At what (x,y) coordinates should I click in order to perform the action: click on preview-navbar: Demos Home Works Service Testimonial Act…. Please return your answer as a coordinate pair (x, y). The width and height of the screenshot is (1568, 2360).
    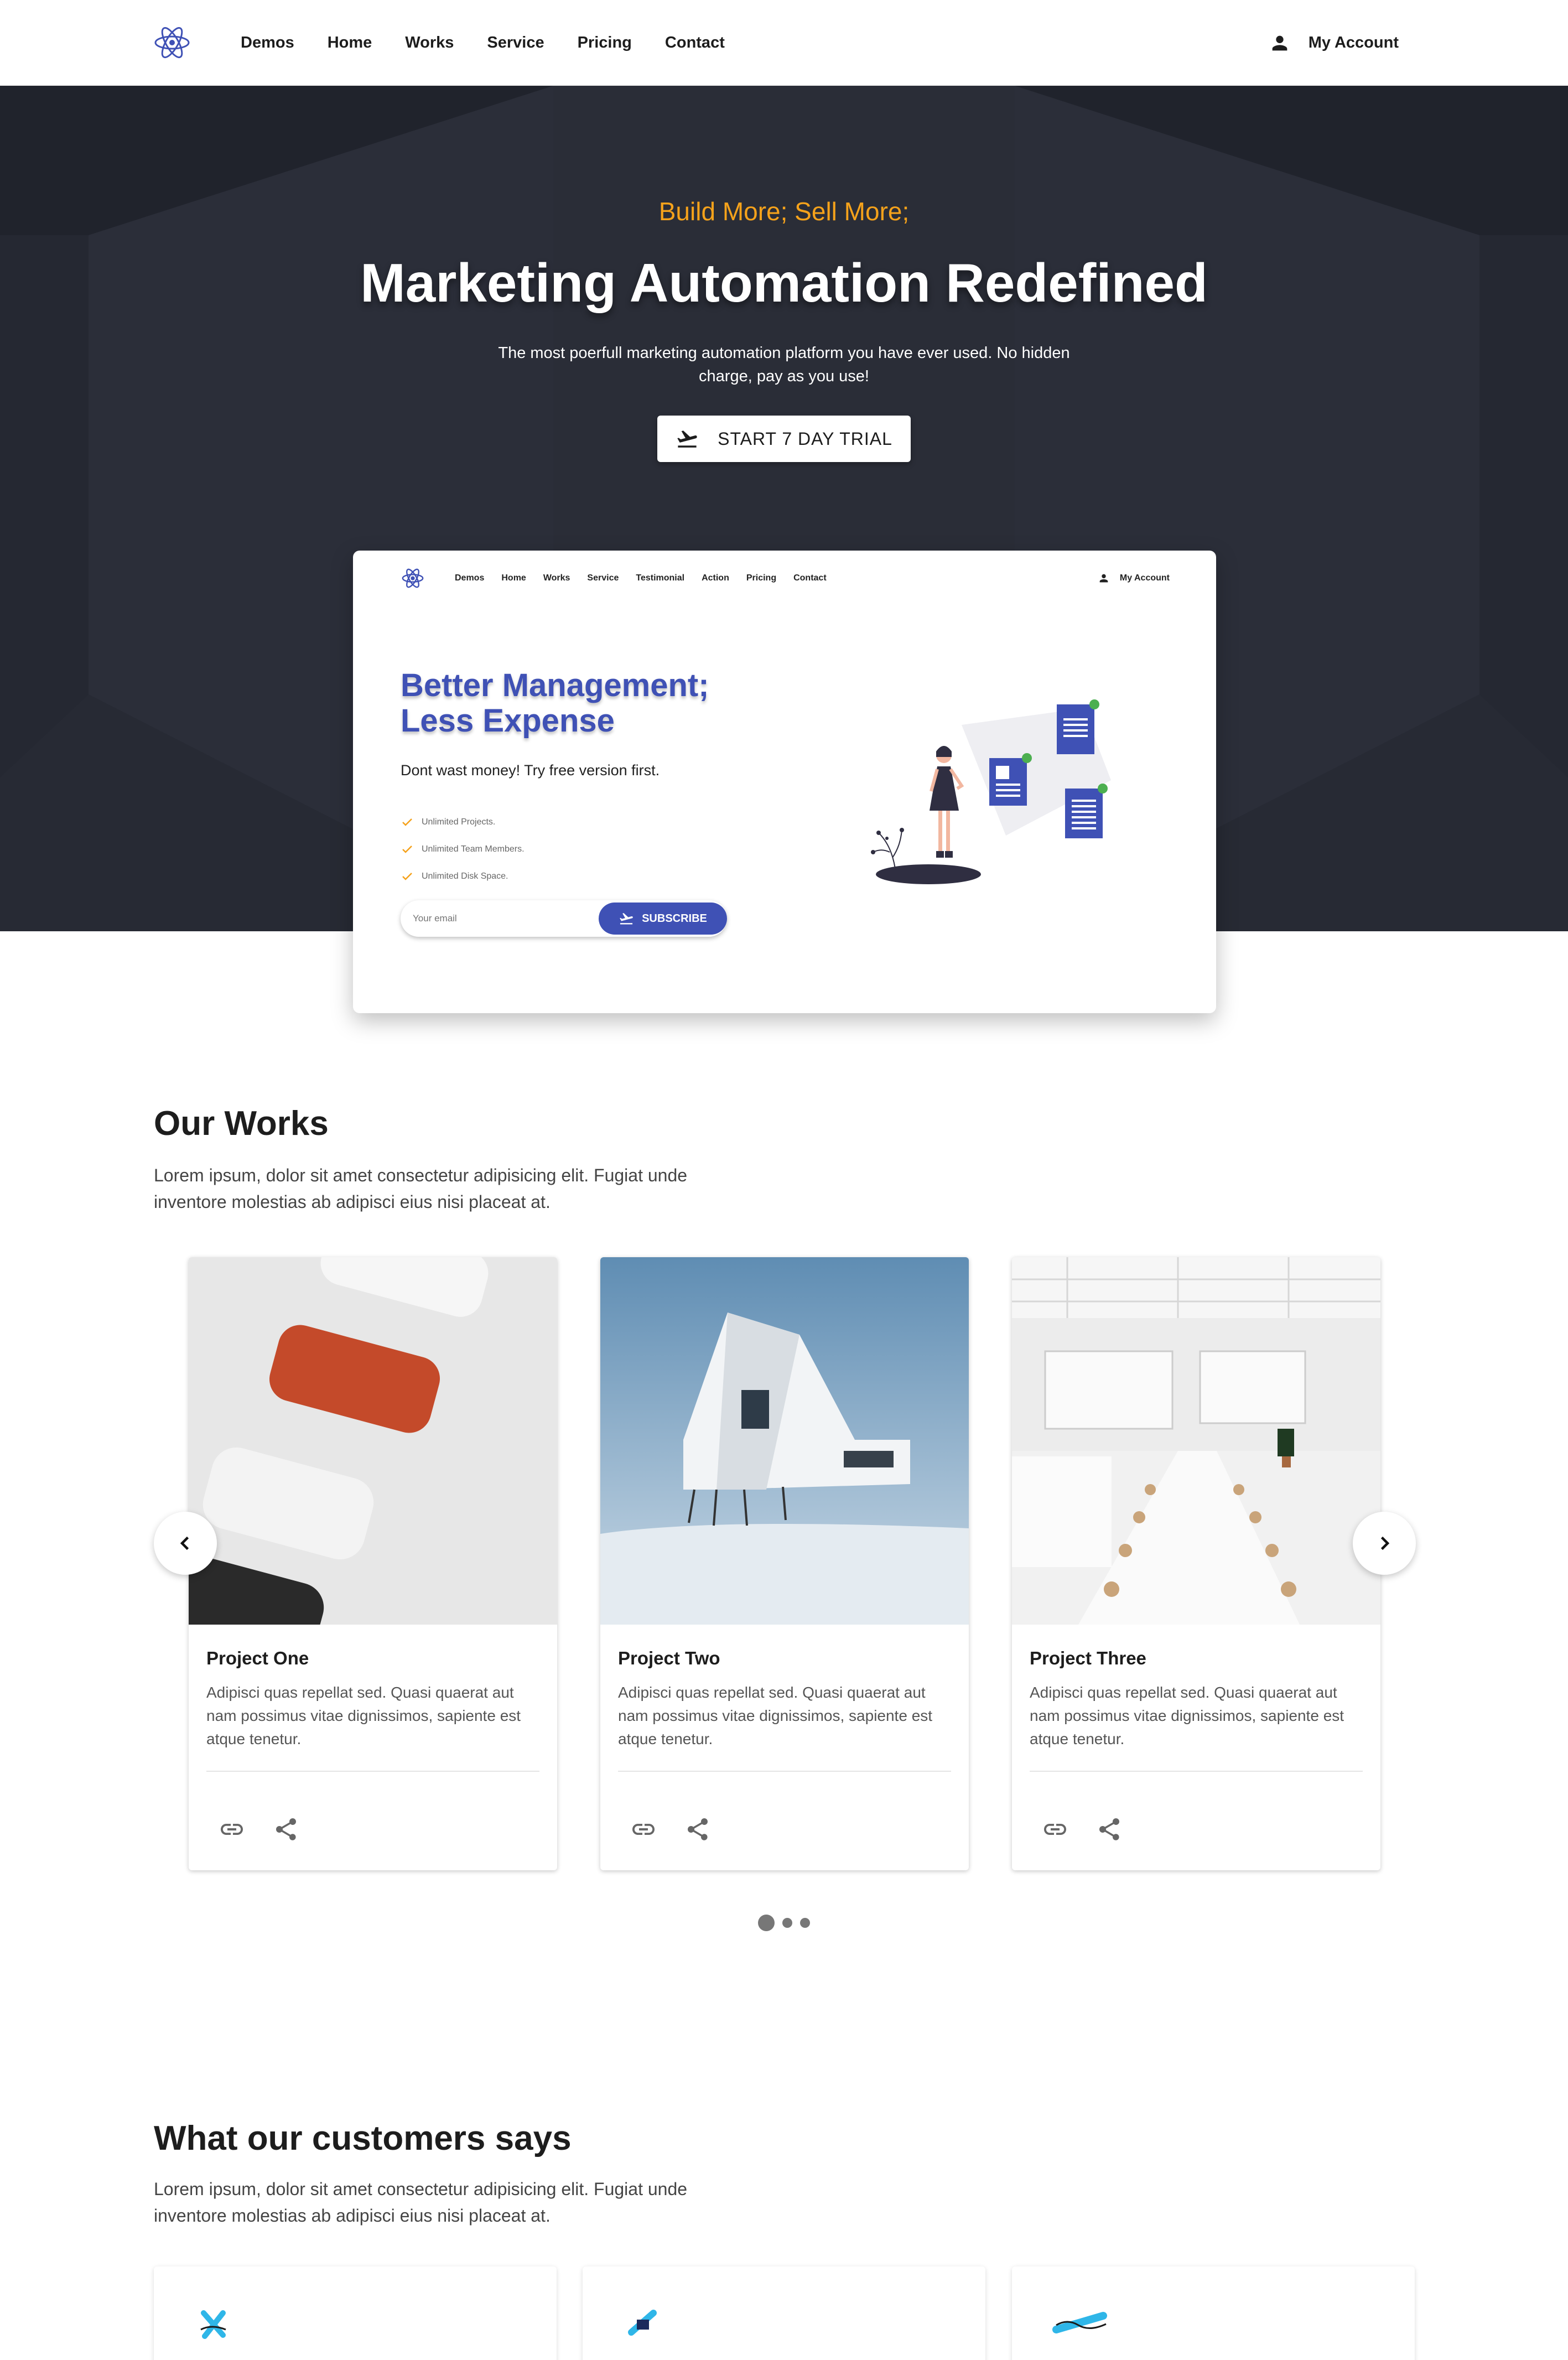
    Looking at the image, I should click on (784, 578).